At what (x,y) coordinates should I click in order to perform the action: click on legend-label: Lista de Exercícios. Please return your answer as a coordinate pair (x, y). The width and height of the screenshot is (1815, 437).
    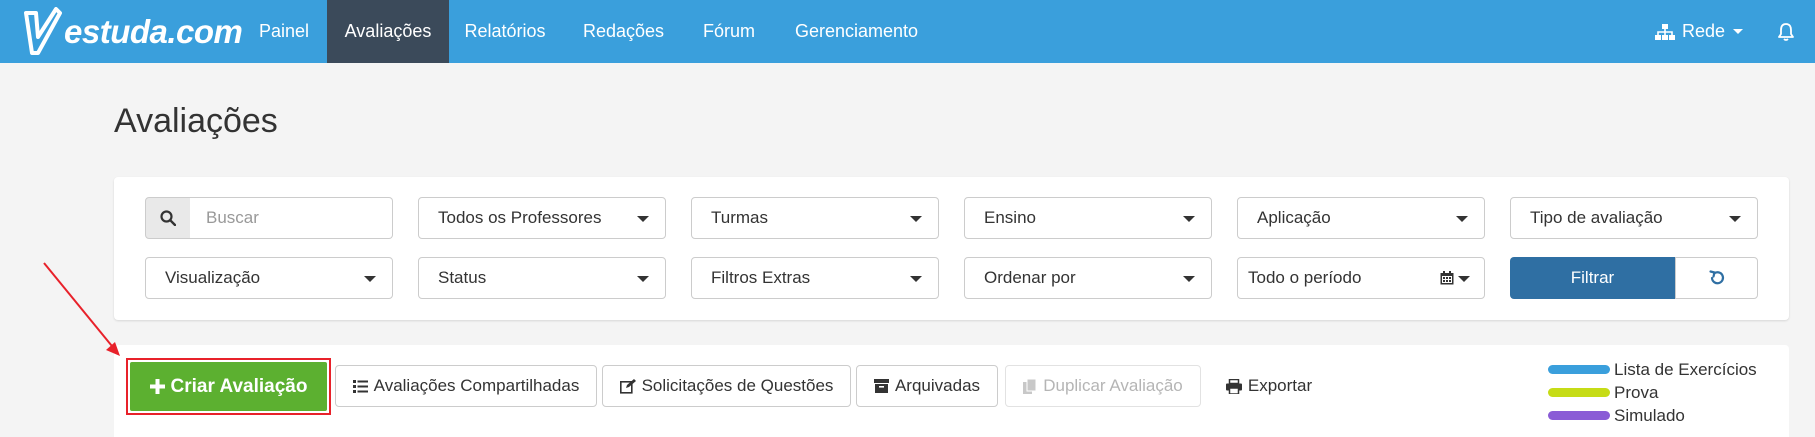
    Looking at the image, I should click on (1685, 369).